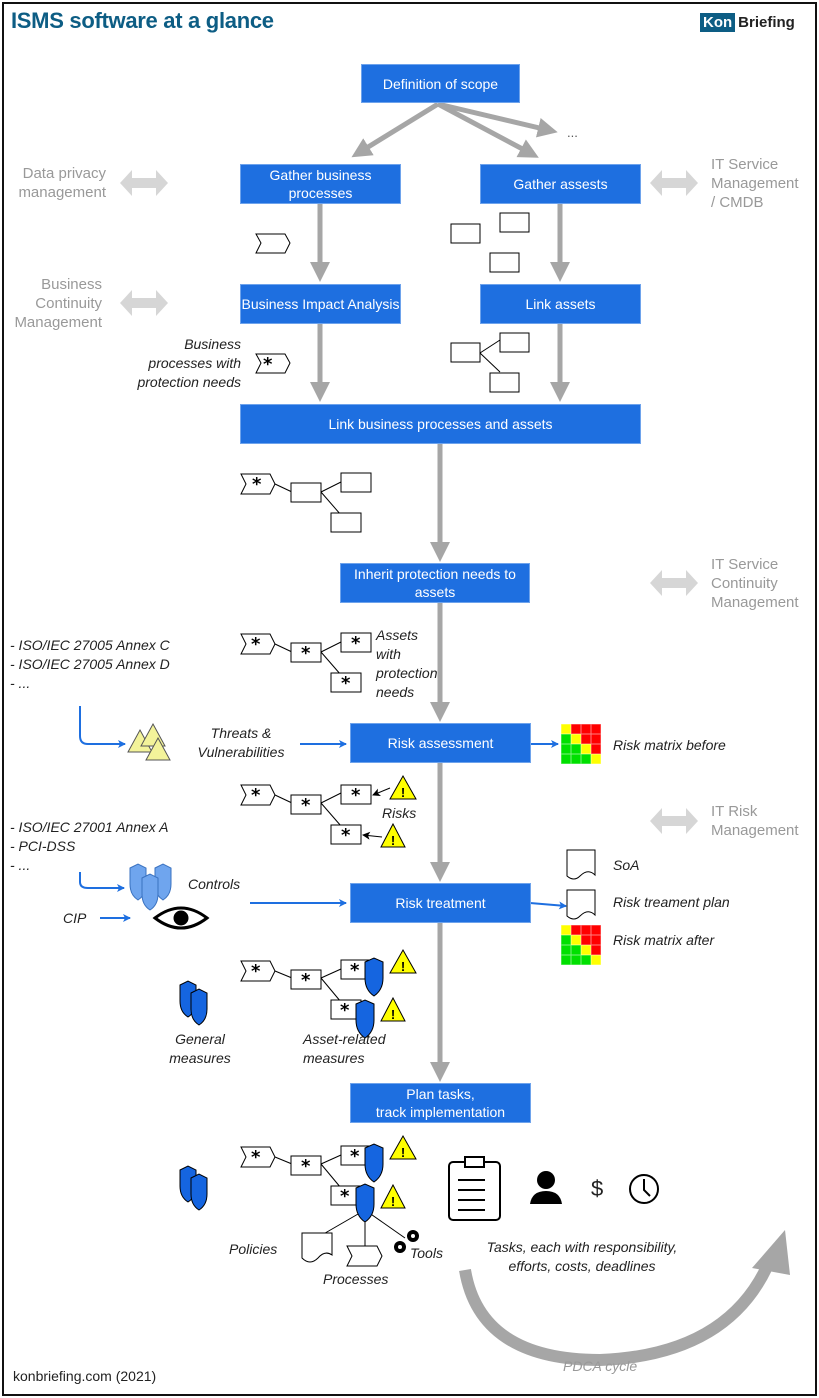 Image resolution: width=819 pixels, height=1398 pixels. I want to click on label-controls: Controls, so click(214, 884).